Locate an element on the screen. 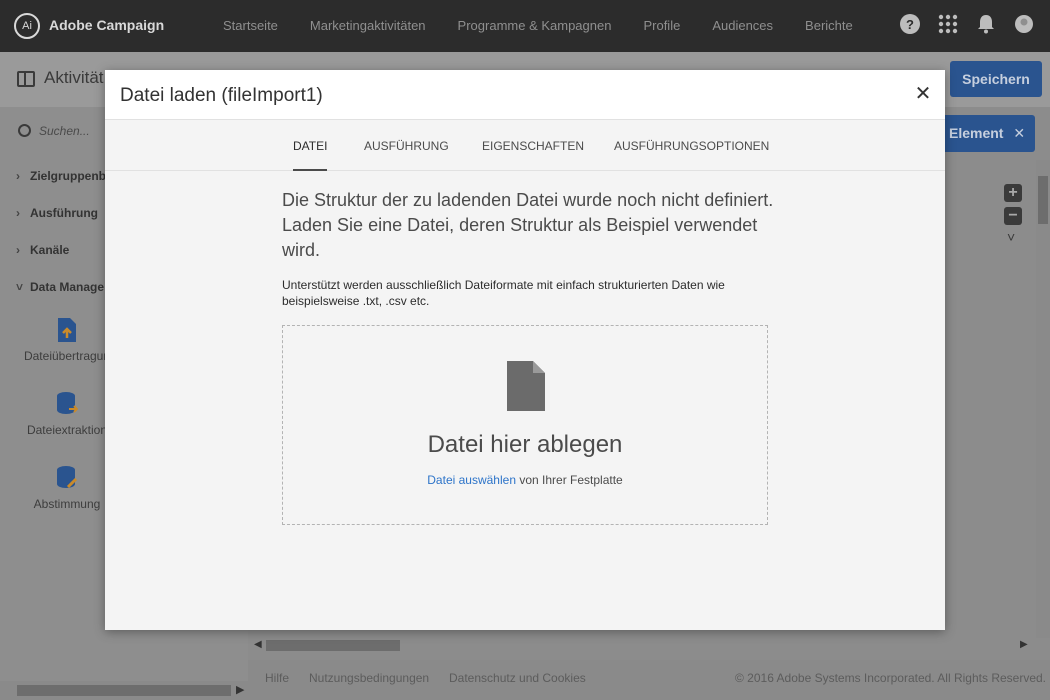 This screenshot has height=700, width=1050. search-icon is located at coordinates (24, 130).